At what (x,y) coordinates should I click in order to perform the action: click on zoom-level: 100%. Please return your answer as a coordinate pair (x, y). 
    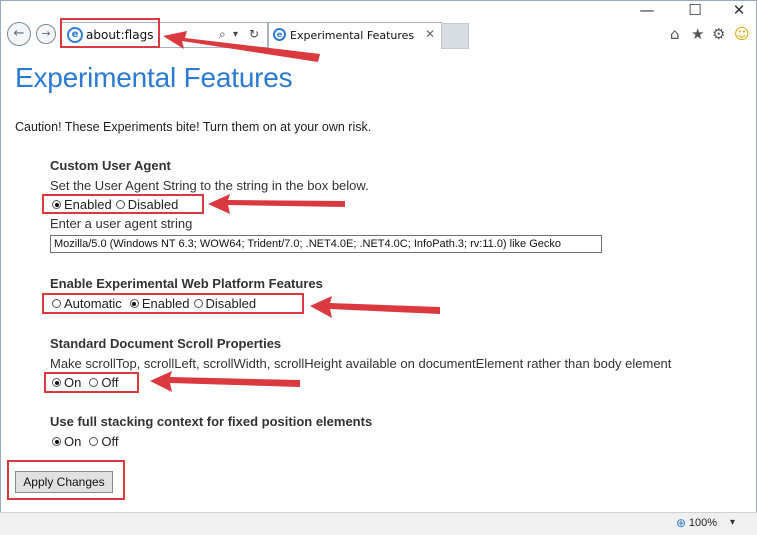
    Looking at the image, I should click on (703, 523).